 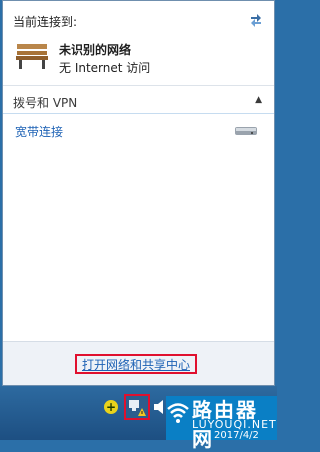 I want to click on section-header: 拨号和 VPN, so click(x=45, y=103).